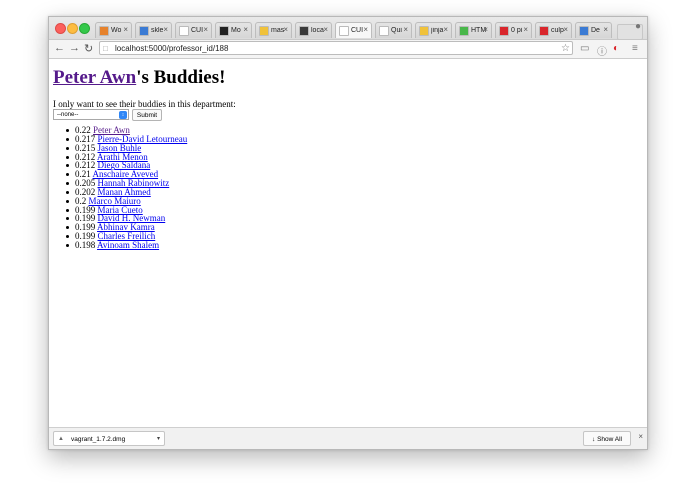  Describe the element at coordinates (513, 30) in the screenshot. I see `browser-tab: 0 pi ×` at that location.